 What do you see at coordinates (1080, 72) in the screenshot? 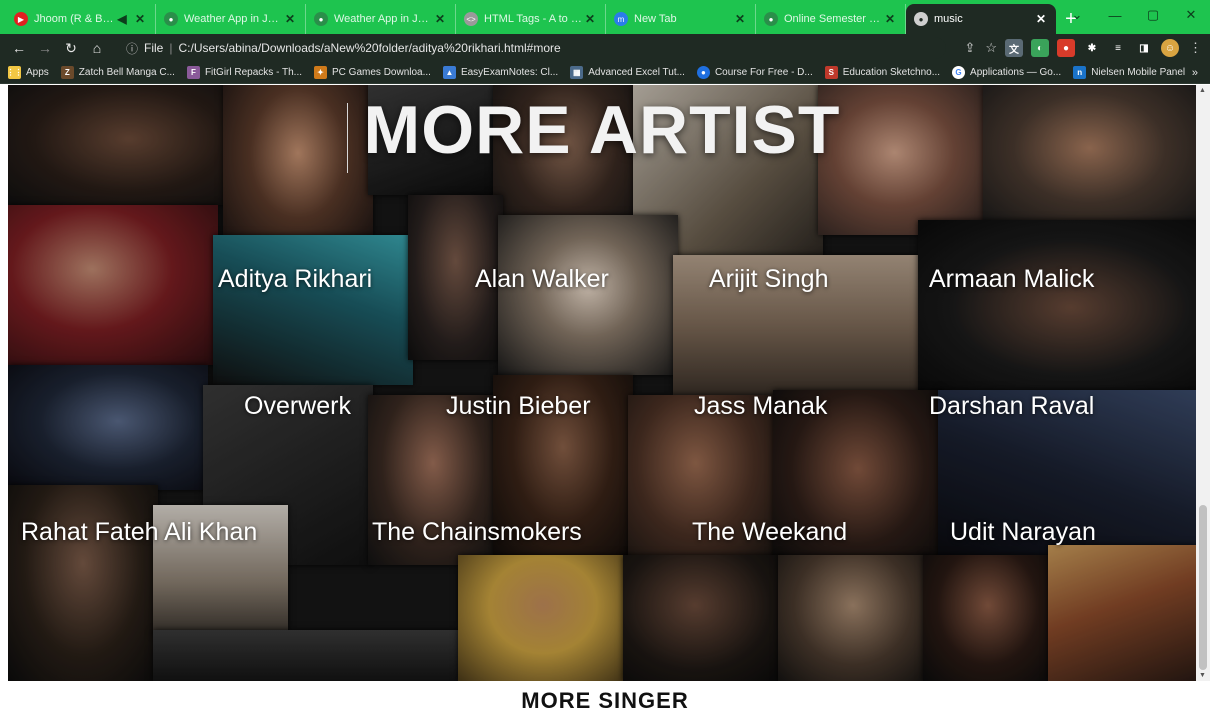
I see `n-icon: n` at bounding box center [1080, 72].